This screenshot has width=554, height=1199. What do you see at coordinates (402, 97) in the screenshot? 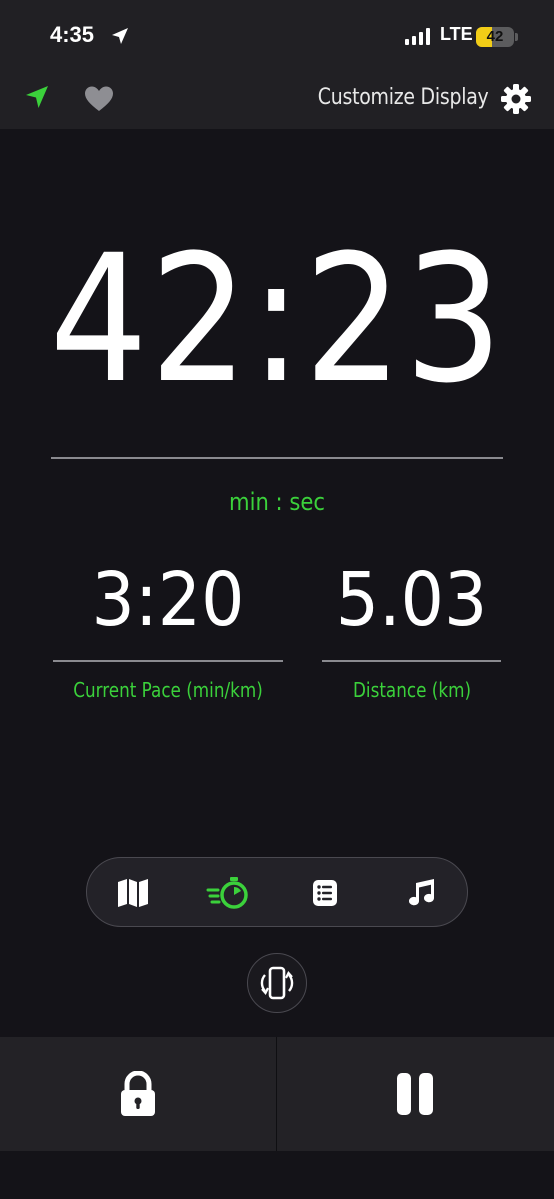
I see `customize-display-button: Customize Display` at bounding box center [402, 97].